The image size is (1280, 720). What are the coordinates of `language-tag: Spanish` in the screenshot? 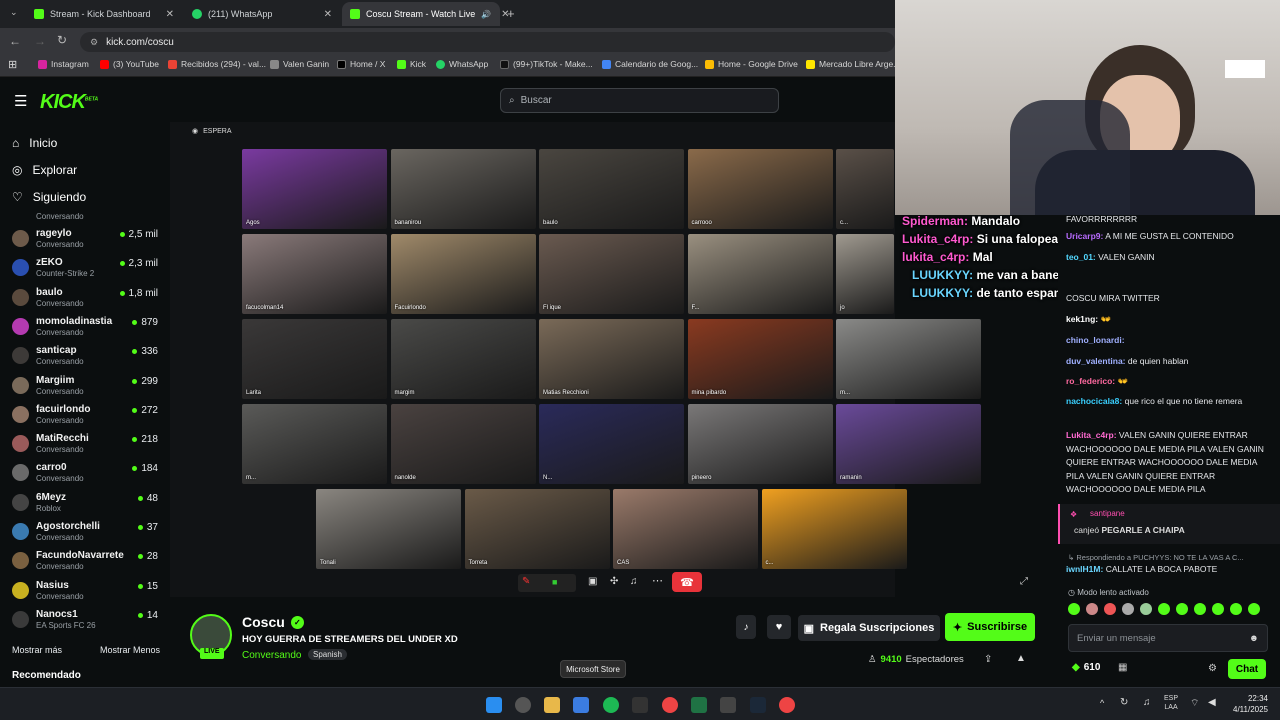 It's located at (327, 654).